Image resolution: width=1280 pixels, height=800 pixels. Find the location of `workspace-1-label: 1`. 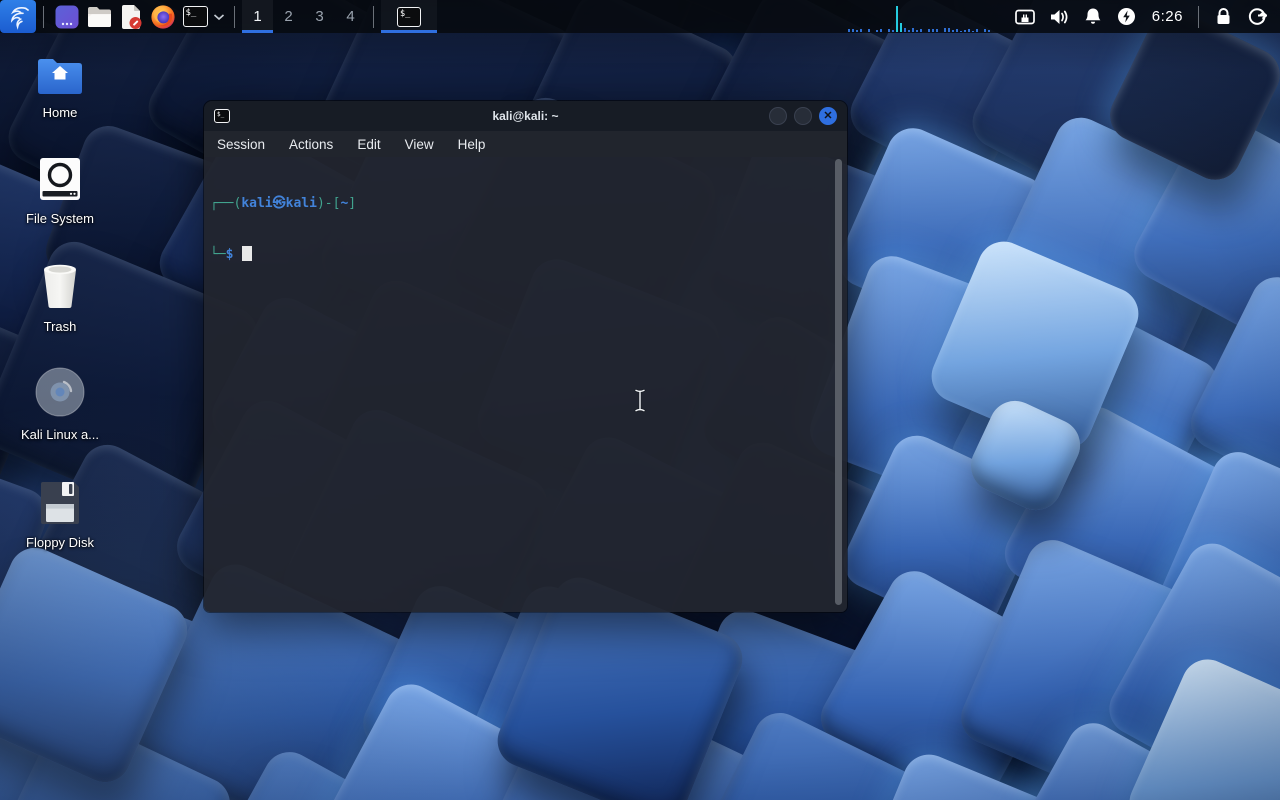

workspace-1-label: 1 is located at coordinates (257, 16).